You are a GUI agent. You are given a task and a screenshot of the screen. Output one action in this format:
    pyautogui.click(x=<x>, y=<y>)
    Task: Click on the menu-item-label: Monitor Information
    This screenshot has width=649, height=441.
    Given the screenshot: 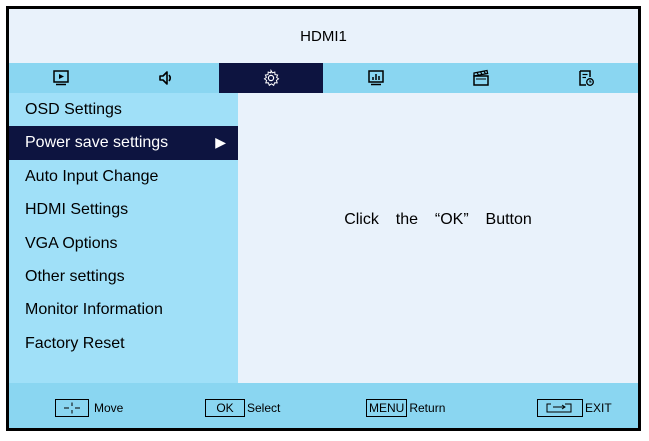 What is the action you would take?
    pyautogui.click(x=94, y=310)
    